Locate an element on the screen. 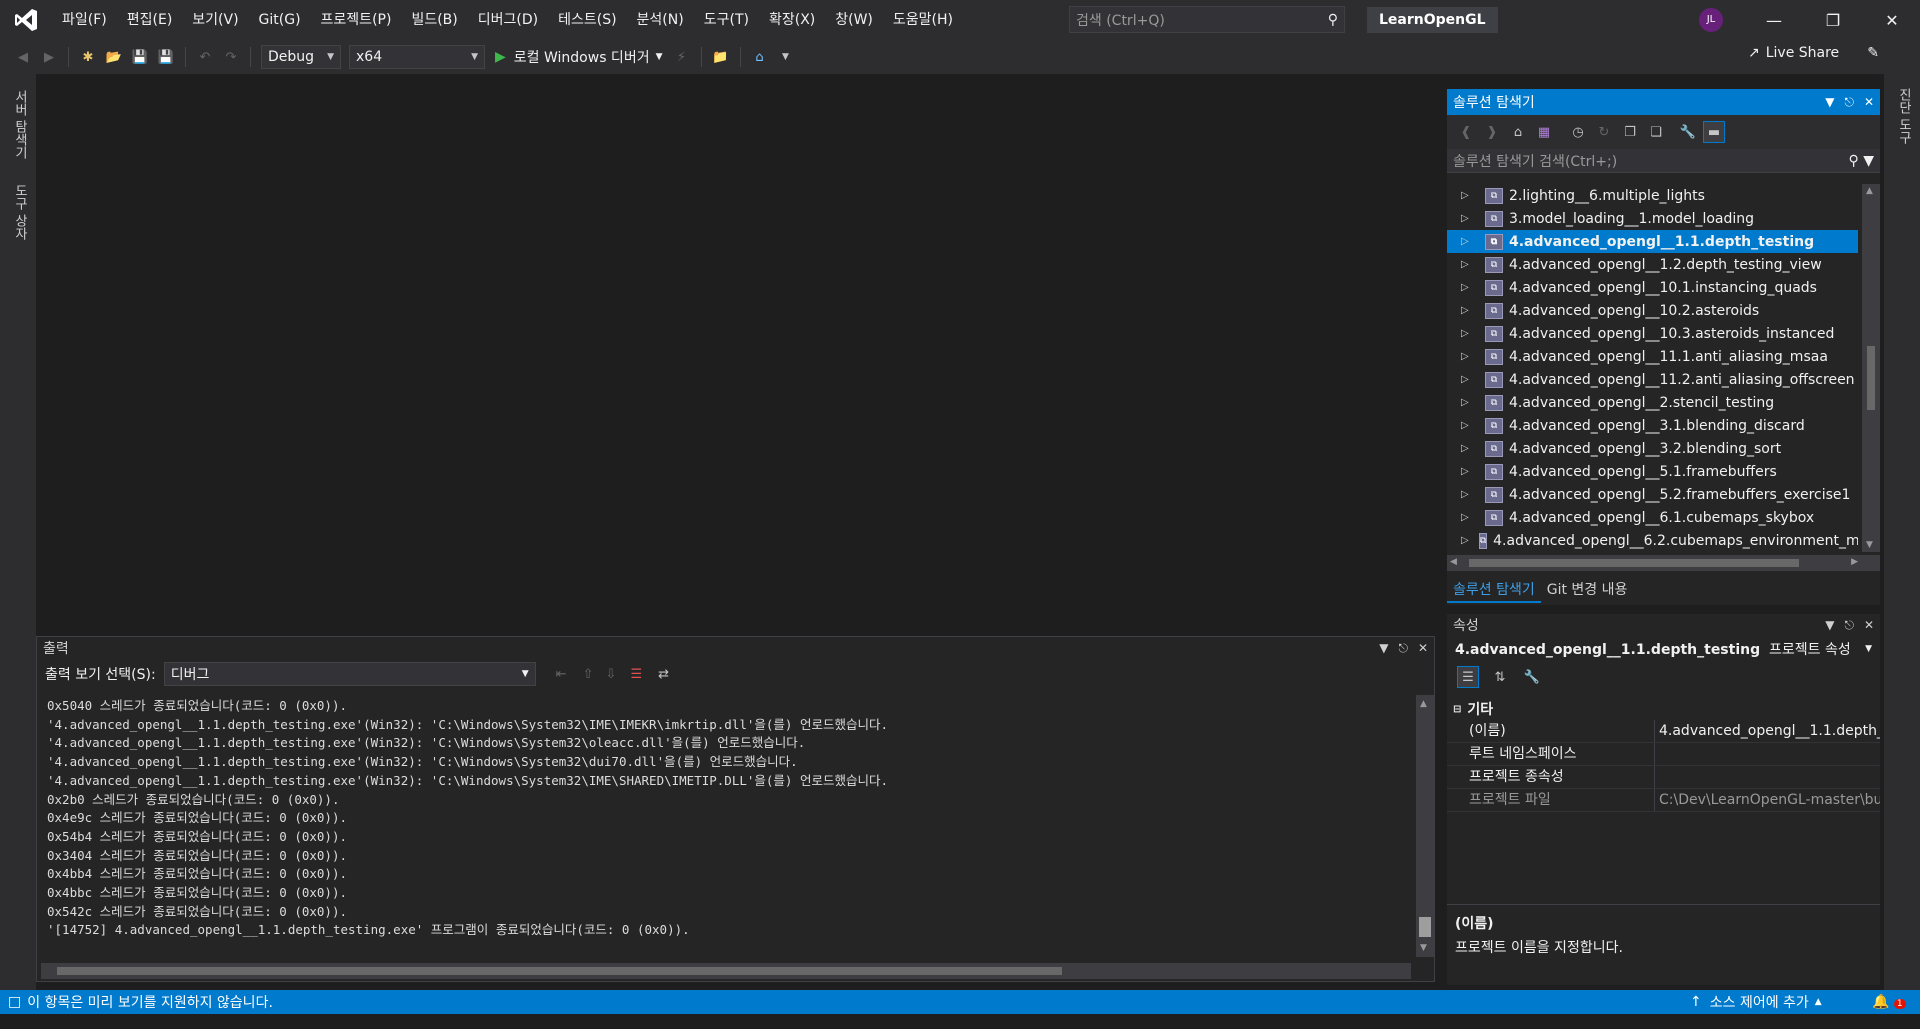 This screenshot has height=1029, width=1920. tree-item-project: ▷ ⧉ 4.advanced_opengl__10.2.asteroids is located at coordinates (1652, 310).